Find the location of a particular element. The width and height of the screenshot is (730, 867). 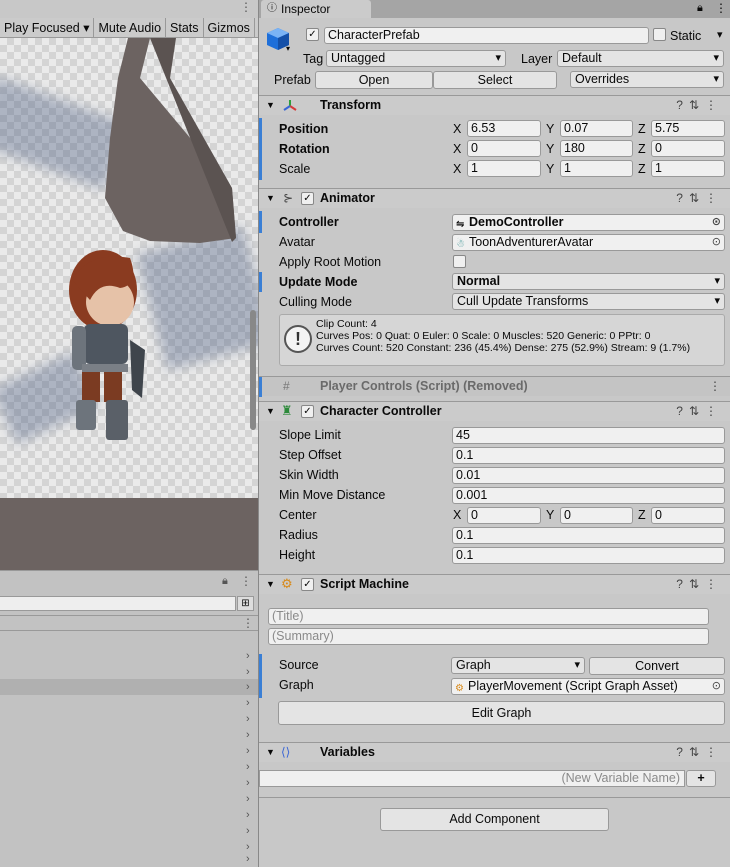

scale-z-field: 1 is located at coordinates (688, 168).